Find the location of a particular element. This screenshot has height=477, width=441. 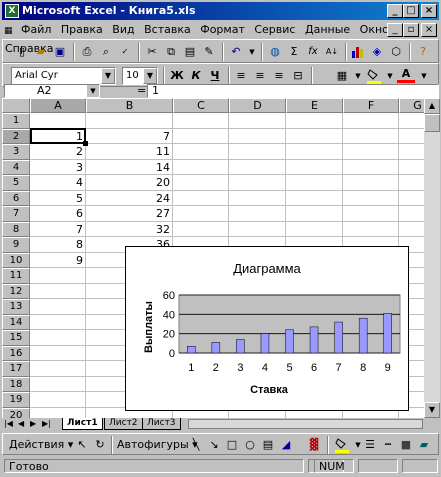

print-icon: ⎙ is located at coordinates (87, 52).